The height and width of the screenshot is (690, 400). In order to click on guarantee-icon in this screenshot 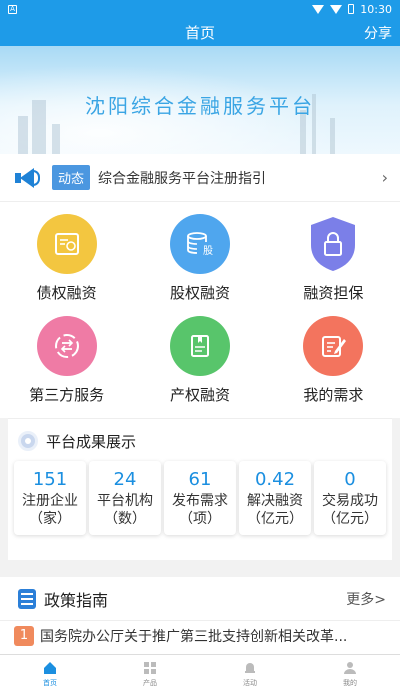, I will do `click(333, 244)`.